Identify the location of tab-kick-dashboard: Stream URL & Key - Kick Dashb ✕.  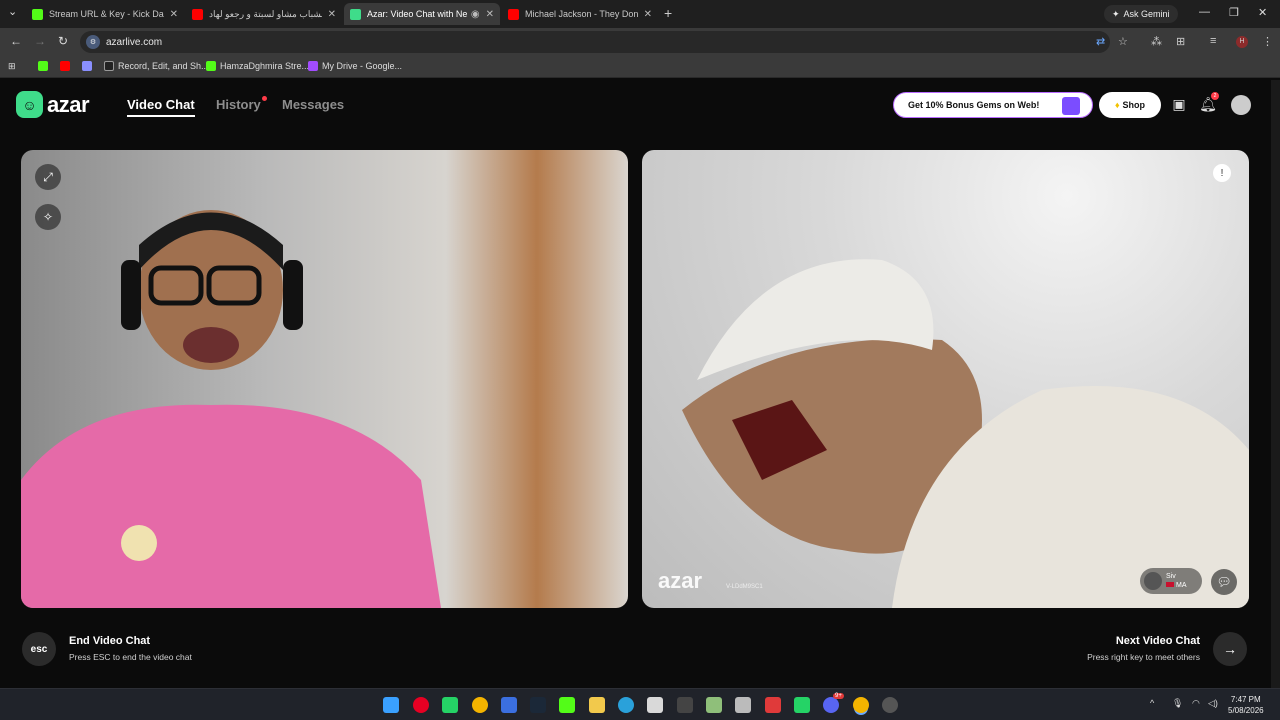
(105, 14).